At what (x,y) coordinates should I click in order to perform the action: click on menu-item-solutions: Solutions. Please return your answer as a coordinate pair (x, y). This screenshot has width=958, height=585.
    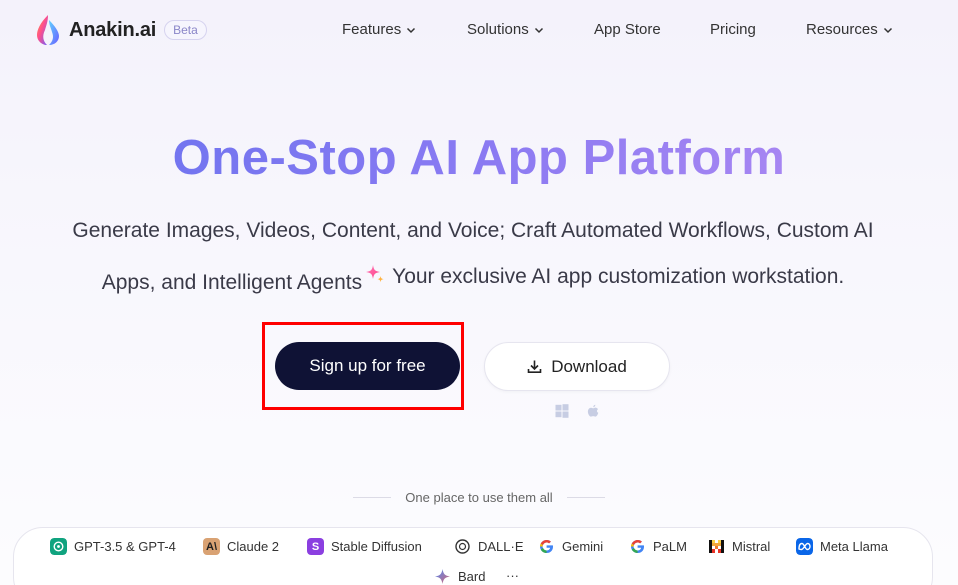
    Looking at the image, I should click on (505, 29).